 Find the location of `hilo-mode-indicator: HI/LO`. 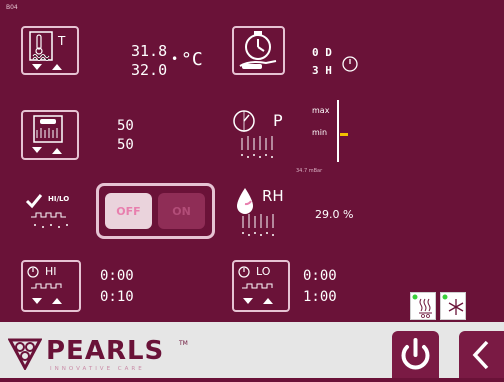

hilo-mode-indicator: HI/LO is located at coordinates (50, 211).